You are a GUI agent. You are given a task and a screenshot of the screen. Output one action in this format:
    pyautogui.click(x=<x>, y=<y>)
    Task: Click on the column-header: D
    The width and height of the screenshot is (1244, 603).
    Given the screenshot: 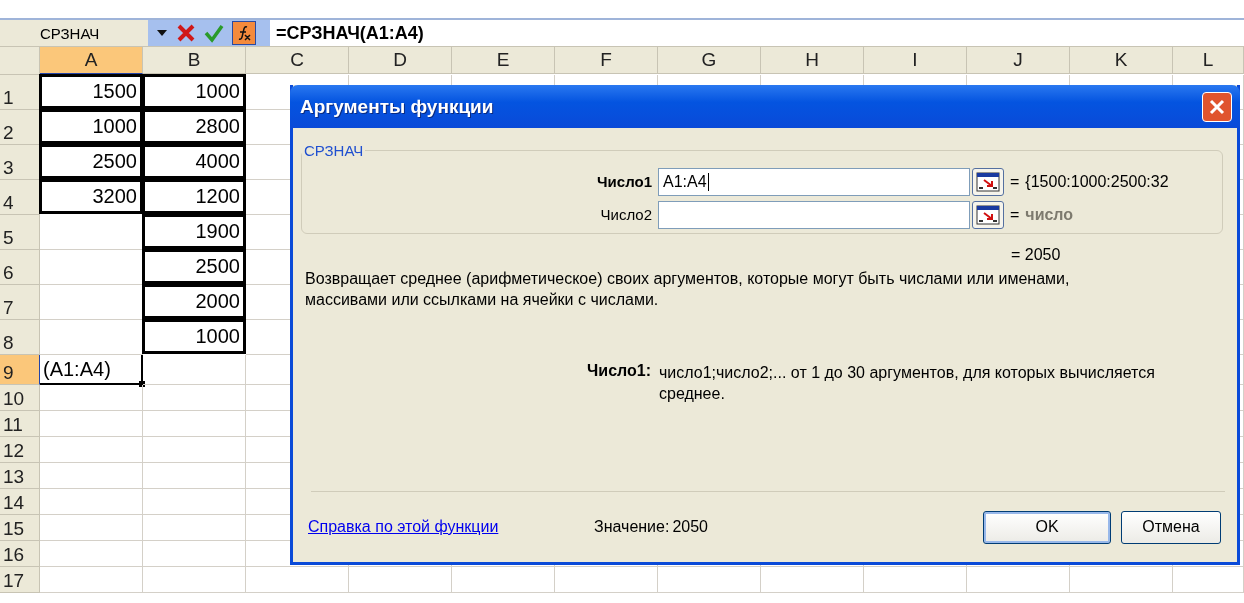 What is the action you would take?
    pyautogui.click(x=400, y=60)
    